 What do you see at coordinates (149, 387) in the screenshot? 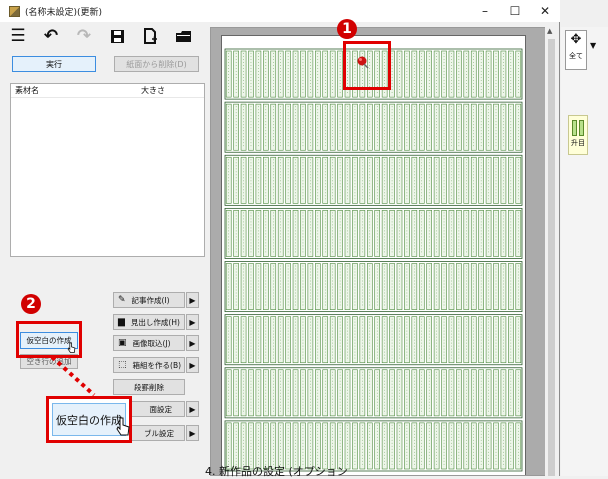
I see `delete-column-rule-button: 段罫削除` at bounding box center [149, 387].